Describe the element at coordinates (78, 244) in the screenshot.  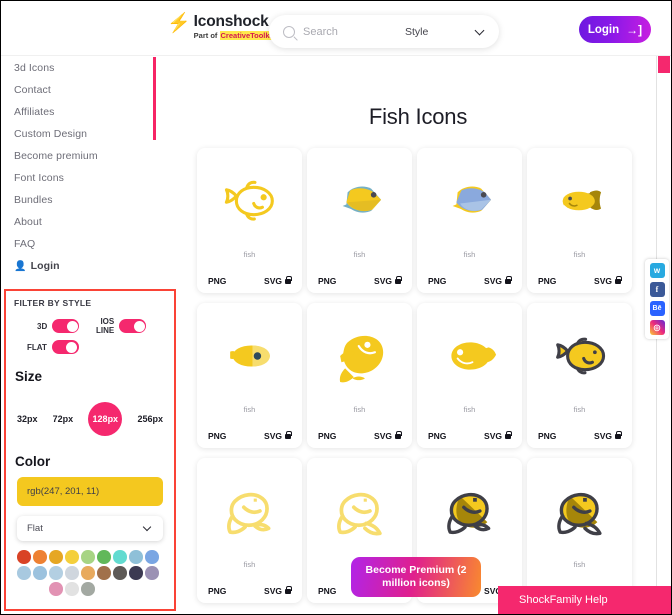
I see `sidebar-item-faq: FAQ` at that location.